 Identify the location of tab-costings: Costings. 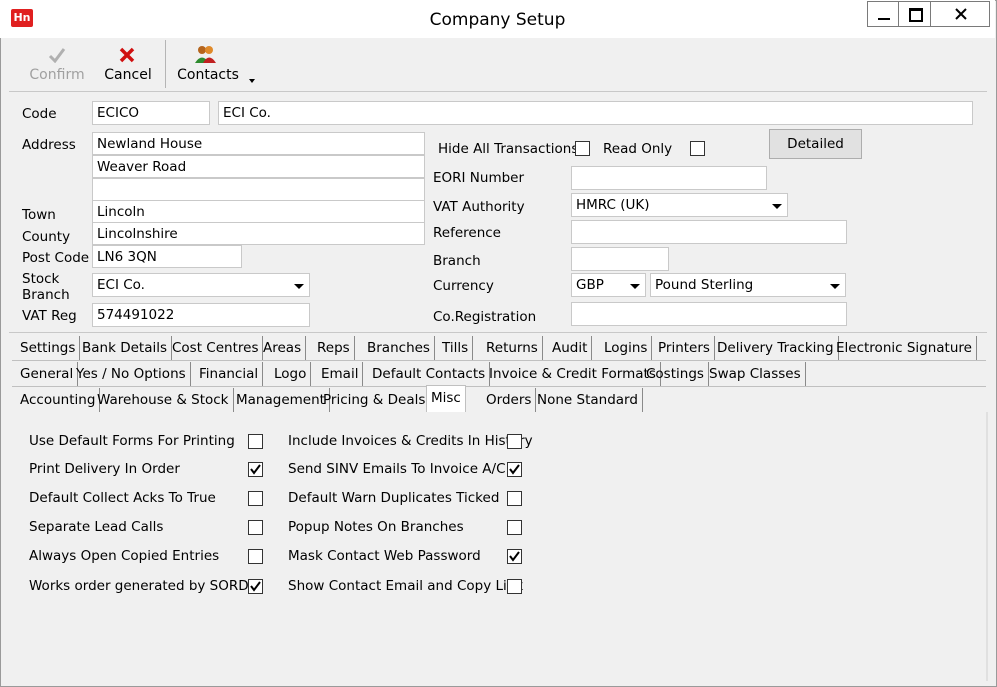
(675, 374).